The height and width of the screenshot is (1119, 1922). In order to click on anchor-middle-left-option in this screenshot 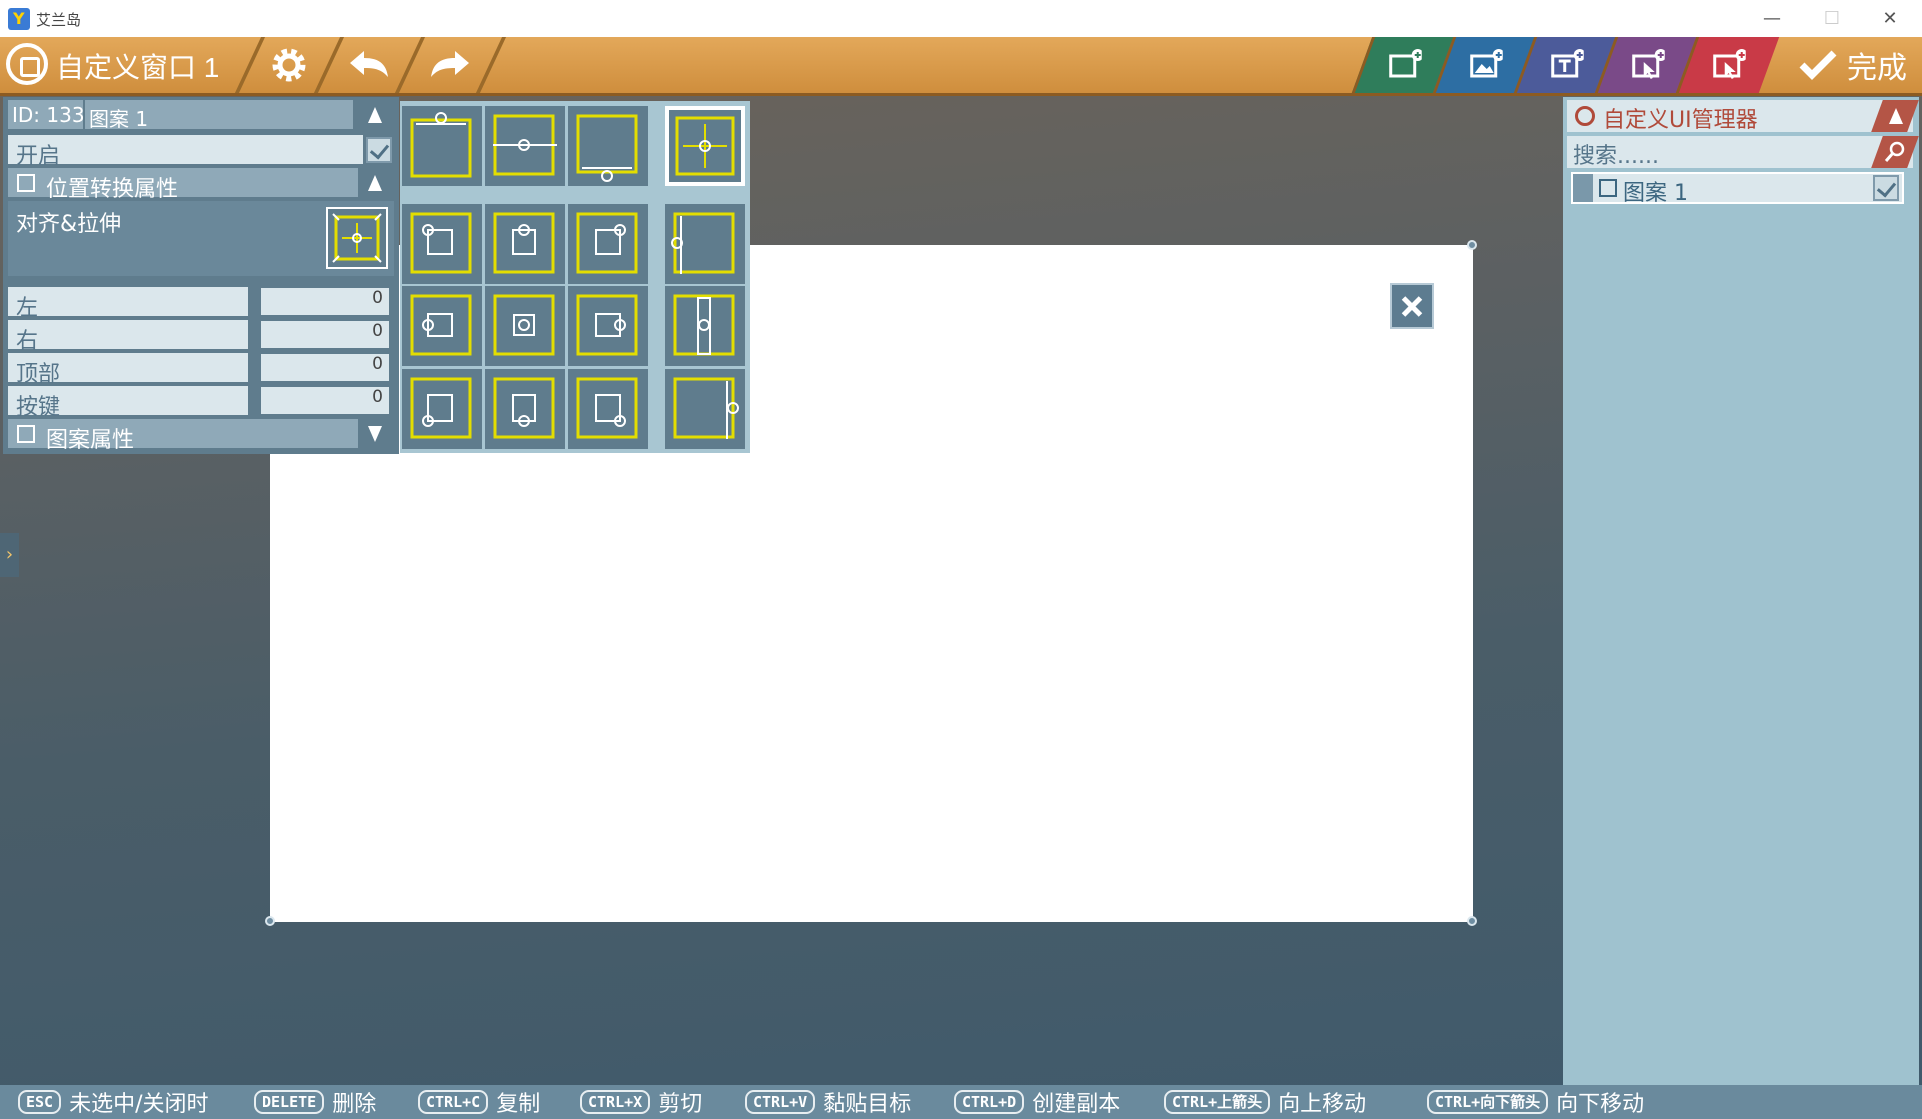, I will do `click(442, 326)`.